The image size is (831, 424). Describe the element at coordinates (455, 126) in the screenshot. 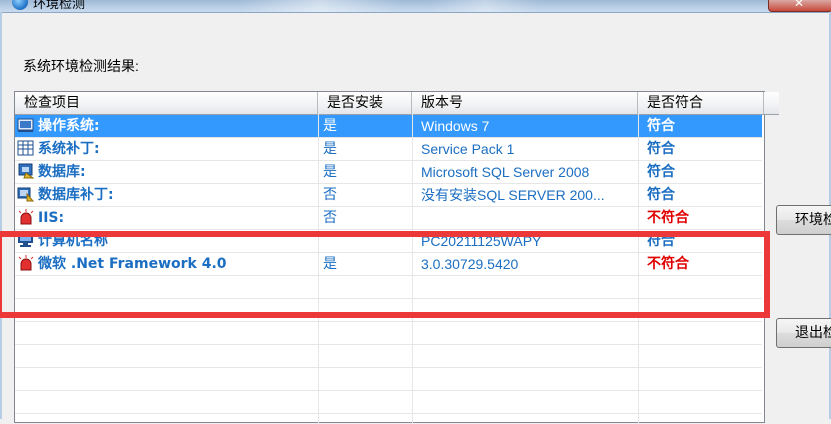

I see `cell-version: Windows 7` at that location.